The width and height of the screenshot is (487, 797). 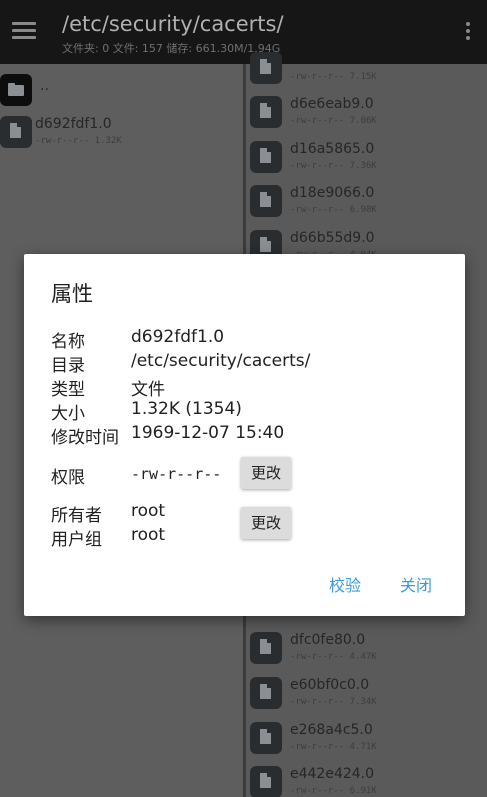 What do you see at coordinates (176, 474) in the screenshot?
I see `permissions-value: -rw-r--r--` at bounding box center [176, 474].